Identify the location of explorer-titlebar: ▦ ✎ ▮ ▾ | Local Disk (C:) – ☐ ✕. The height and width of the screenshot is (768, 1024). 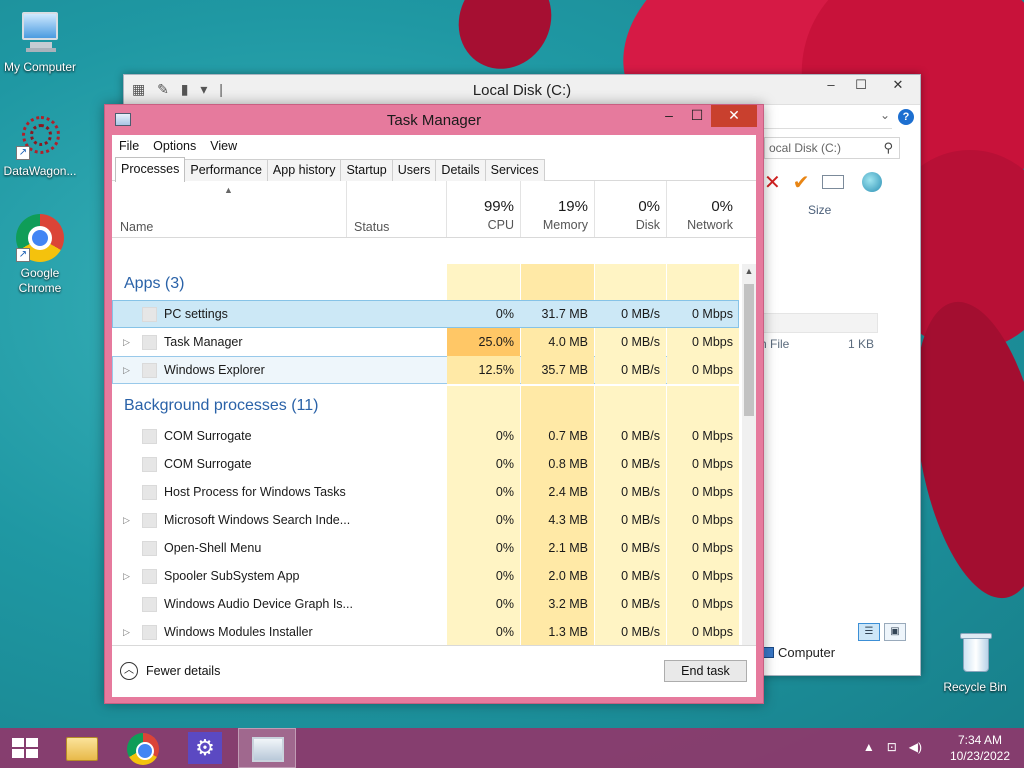
(522, 90).